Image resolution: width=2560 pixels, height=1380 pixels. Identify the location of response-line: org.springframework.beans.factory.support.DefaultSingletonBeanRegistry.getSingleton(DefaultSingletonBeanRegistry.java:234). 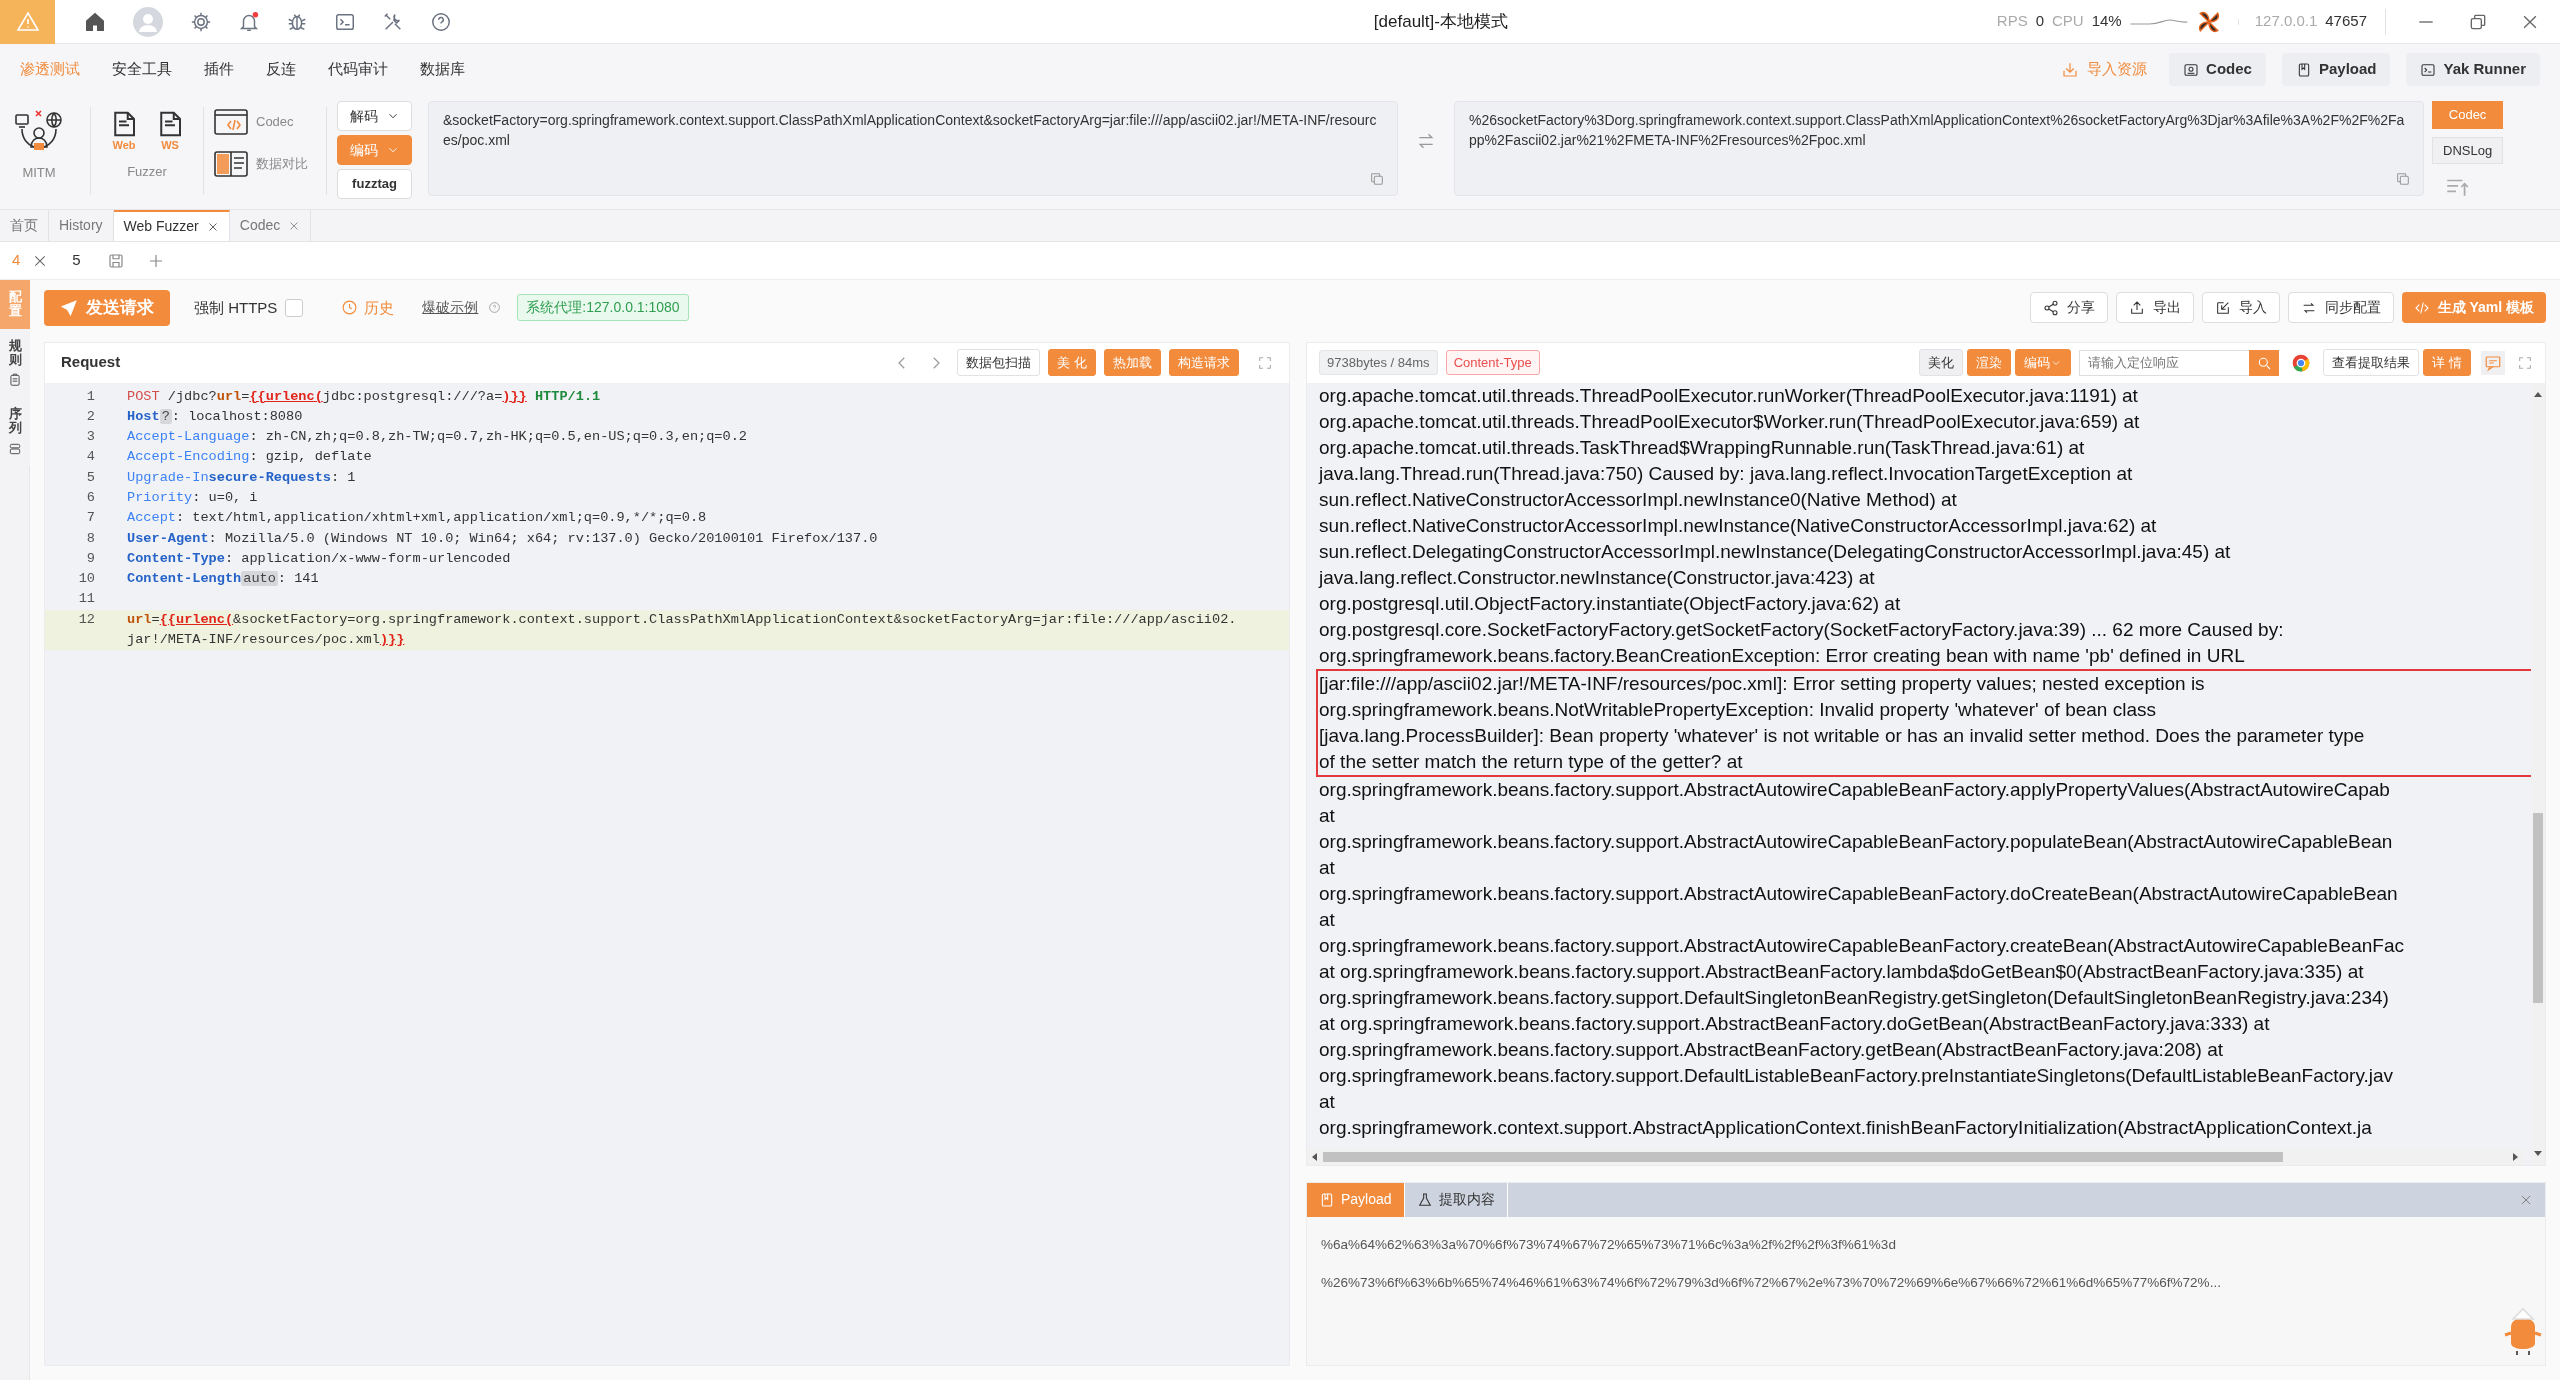
(1854, 997).